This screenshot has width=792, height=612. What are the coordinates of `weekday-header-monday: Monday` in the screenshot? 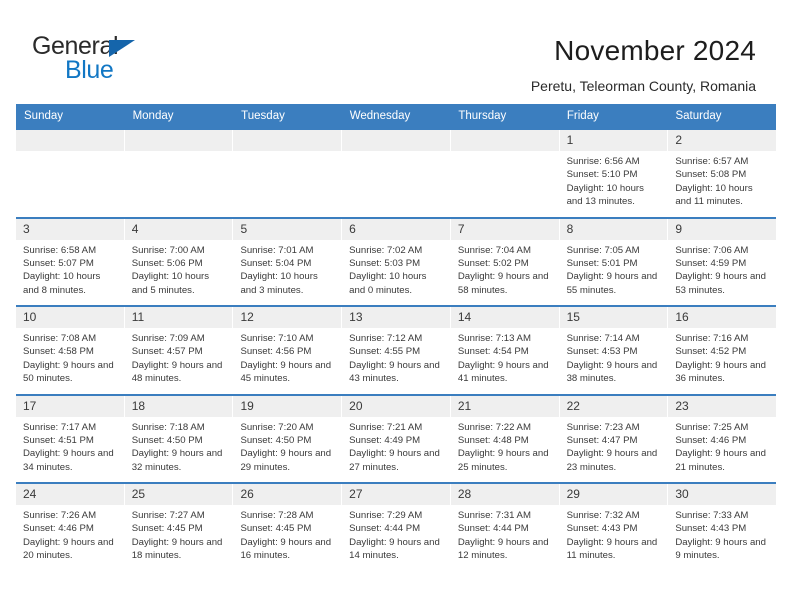 It's located at (153, 116).